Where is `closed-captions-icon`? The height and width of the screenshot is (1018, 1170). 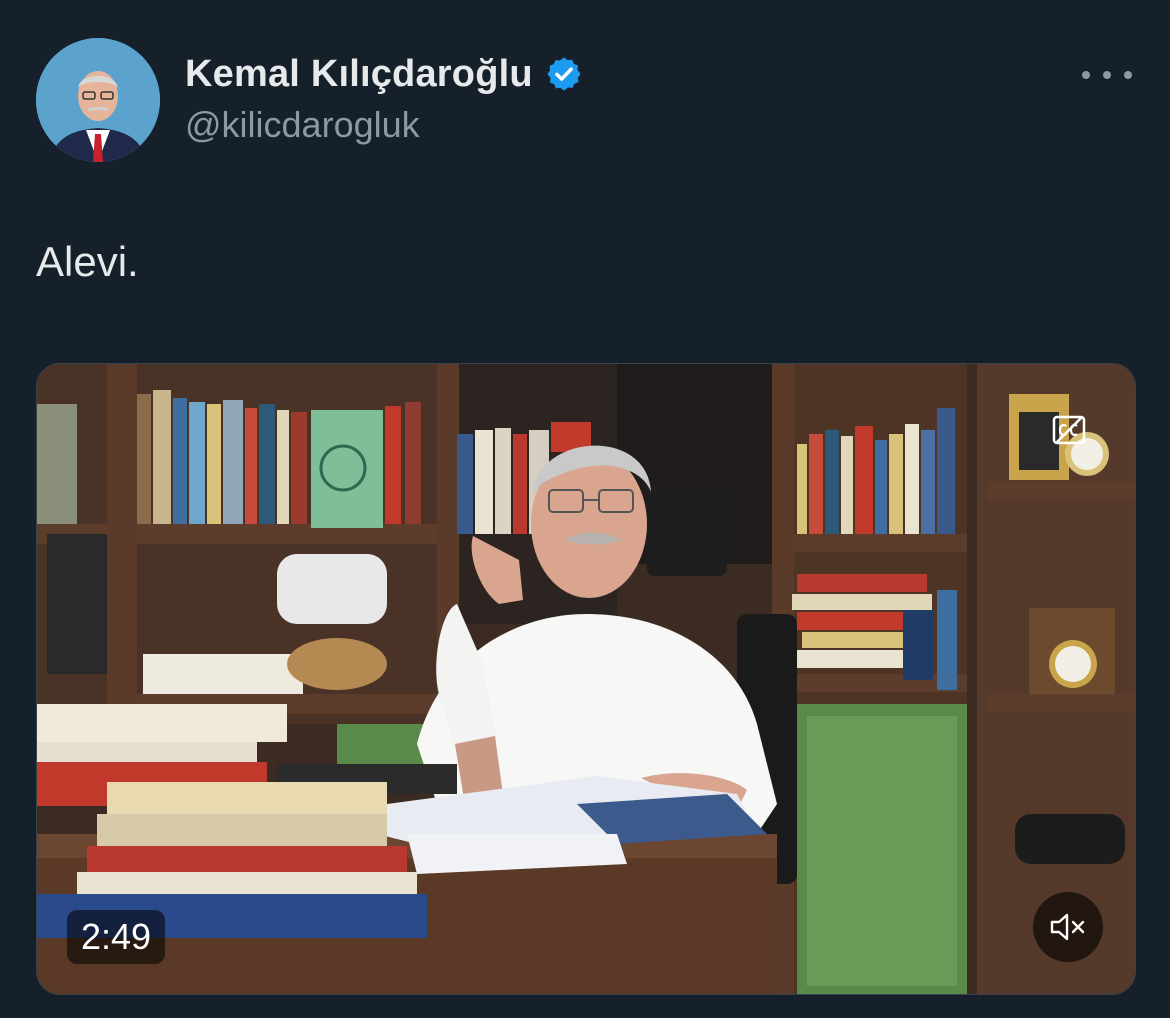
closed-captions-icon is located at coordinates (1069, 430).